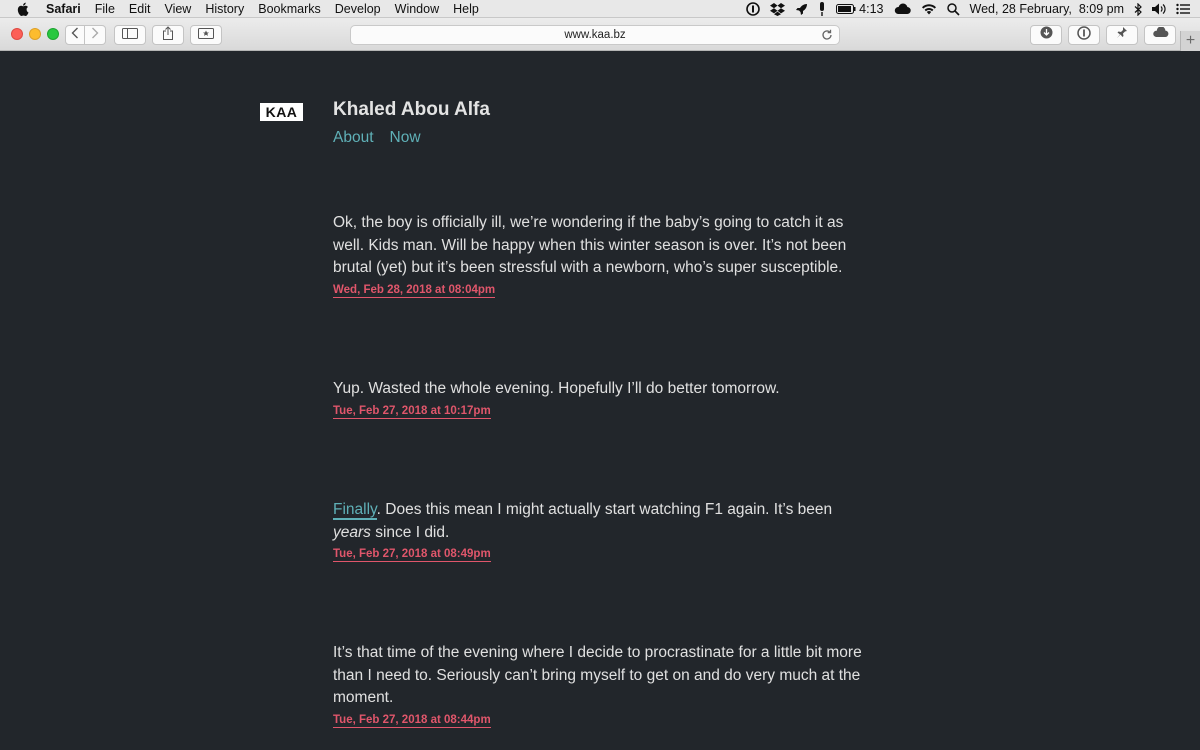 Image resolution: width=1200 pixels, height=750 pixels. I want to click on password-manager-button, so click(1084, 35).